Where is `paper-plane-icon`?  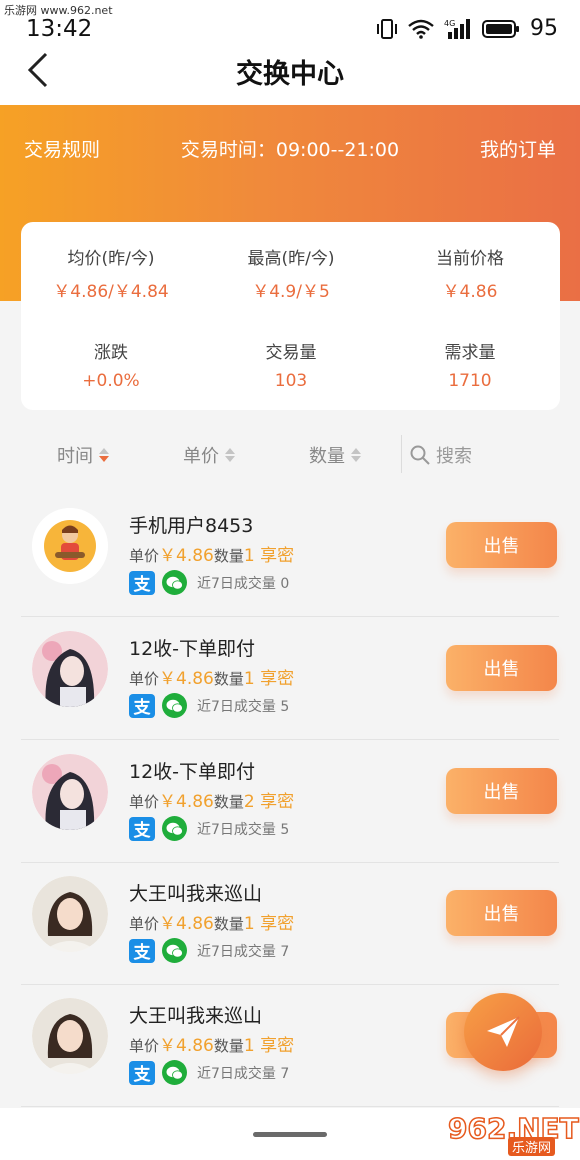
paper-plane-icon is located at coordinates (503, 1031).